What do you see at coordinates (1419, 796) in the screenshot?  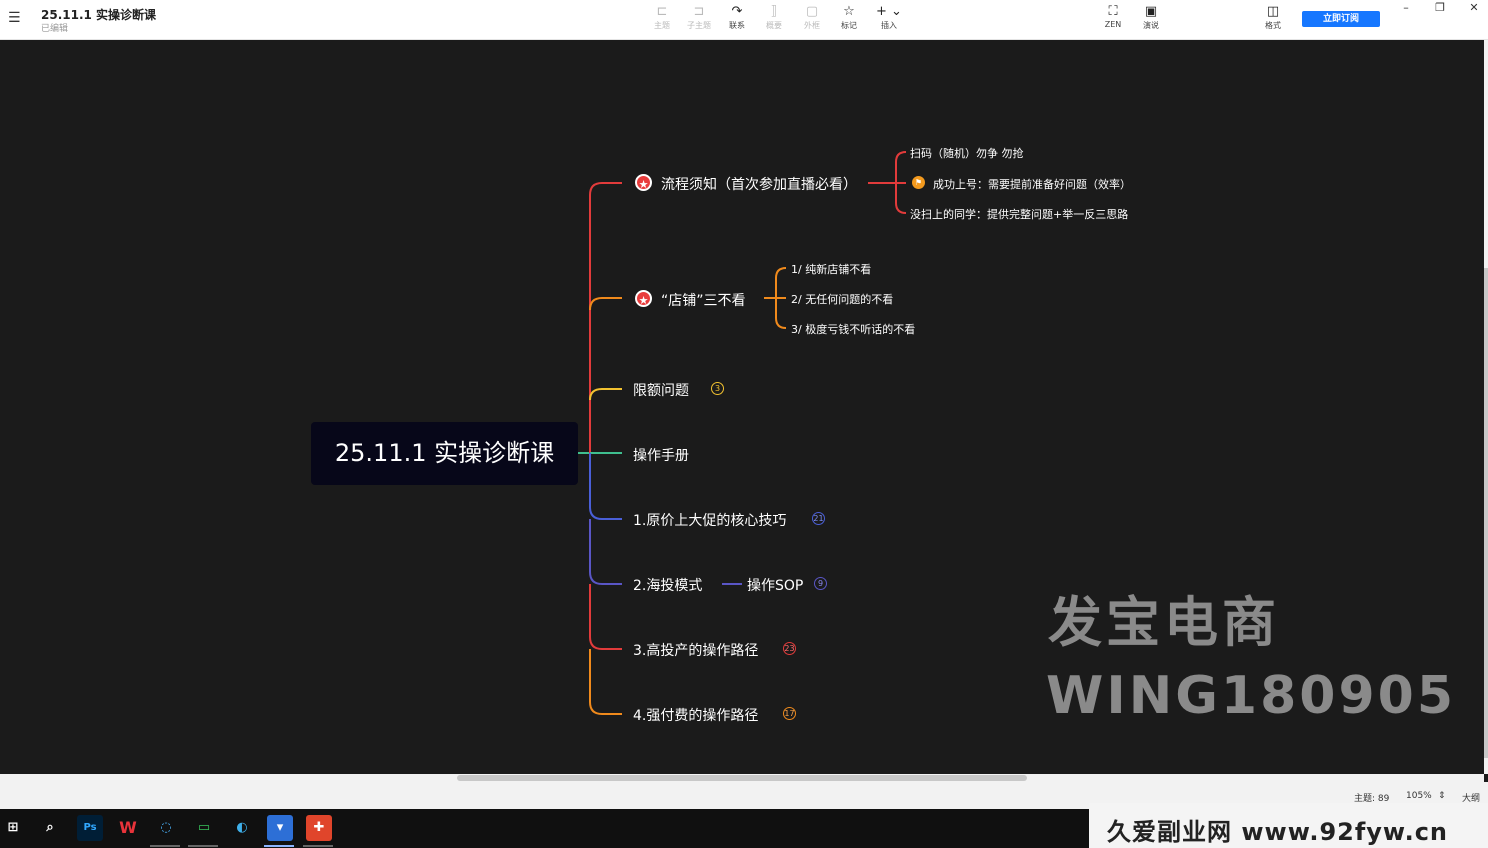 I see `zoom-level: 105%` at bounding box center [1419, 796].